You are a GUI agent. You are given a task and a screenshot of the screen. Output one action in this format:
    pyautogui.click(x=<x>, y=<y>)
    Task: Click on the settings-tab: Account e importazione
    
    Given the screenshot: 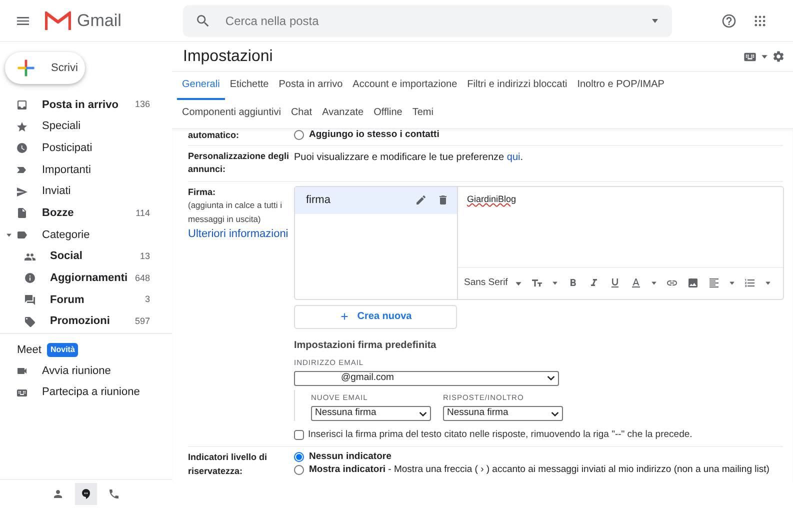 What is the action you would take?
    pyautogui.click(x=405, y=86)
    